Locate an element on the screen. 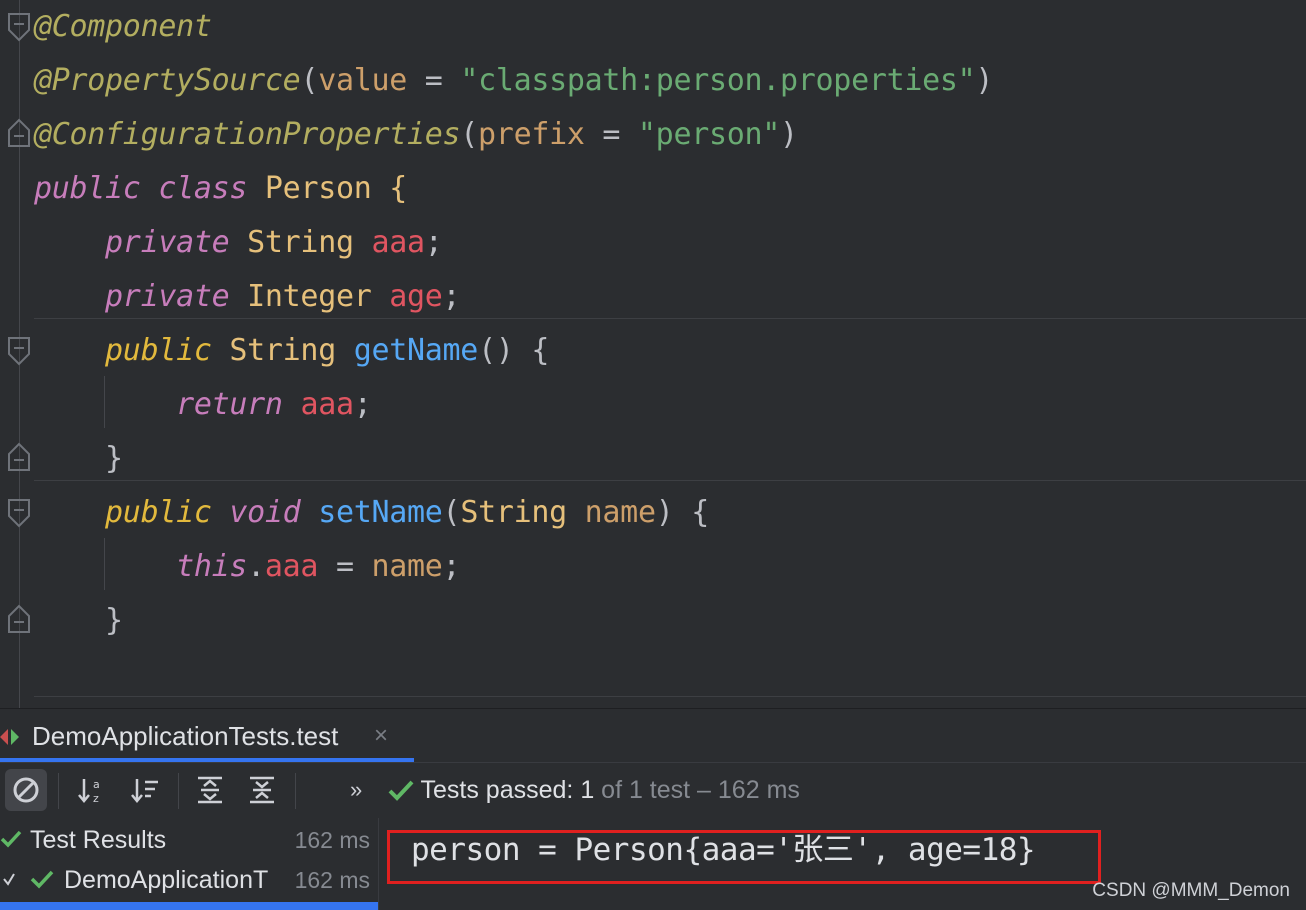 This screenshot has width=1306, height=910. code-line: } is located at coordinates (78, 621).